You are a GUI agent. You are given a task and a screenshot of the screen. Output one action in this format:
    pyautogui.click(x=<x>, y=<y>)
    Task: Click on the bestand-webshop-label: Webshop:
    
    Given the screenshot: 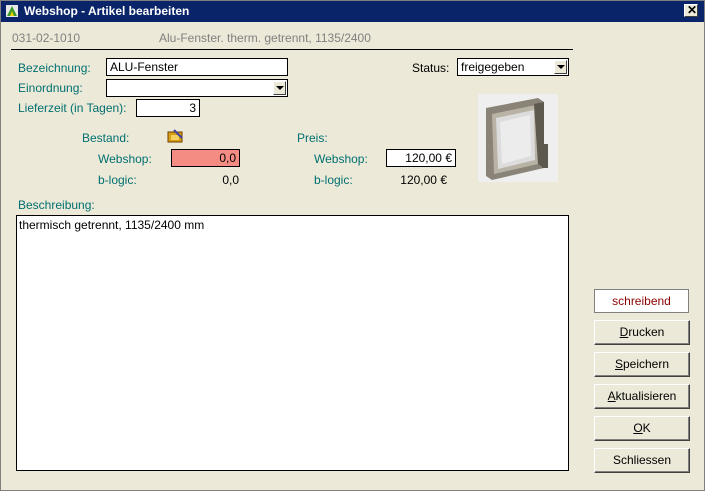 What is the action you would take?
    pyautogui.click(x=125, y=159)
    